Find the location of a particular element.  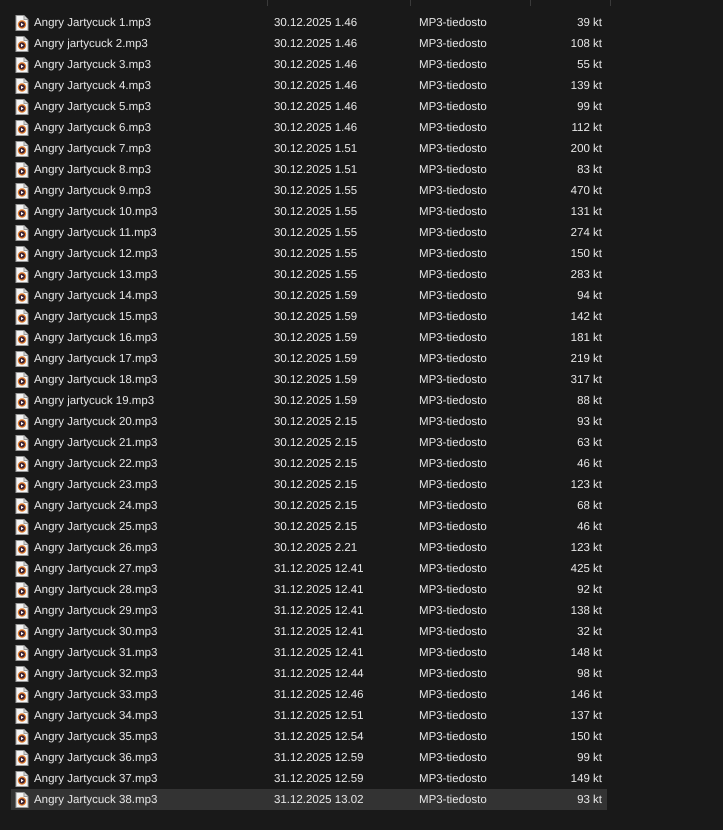

file-row: Angry Jartycuck 10.mp3 30.12.2025 1.55 MP3-tiedosto 131 kt is located at coordinates (309, 211).